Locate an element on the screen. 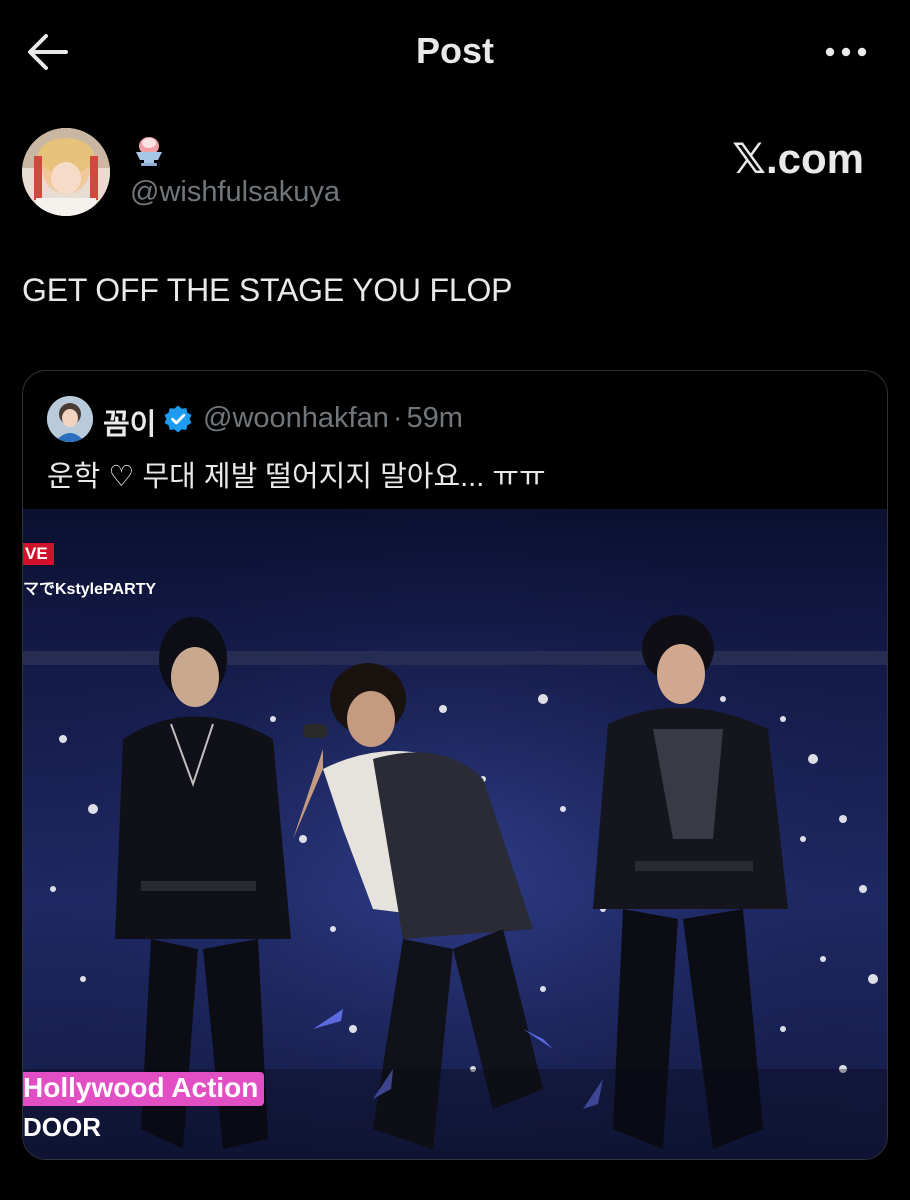  more-options-icon is located at coordinates (846, 52).